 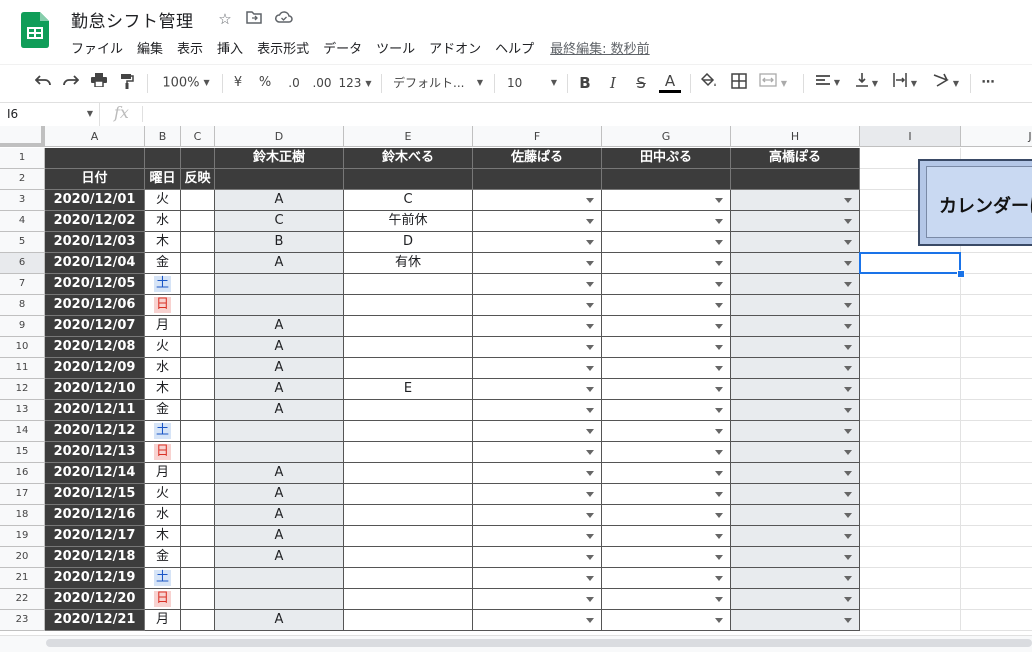 What do you see at coordinates (198, 179) in the screenshot?
I see `cell-c2: 反映` at bounding box center [198, 179].